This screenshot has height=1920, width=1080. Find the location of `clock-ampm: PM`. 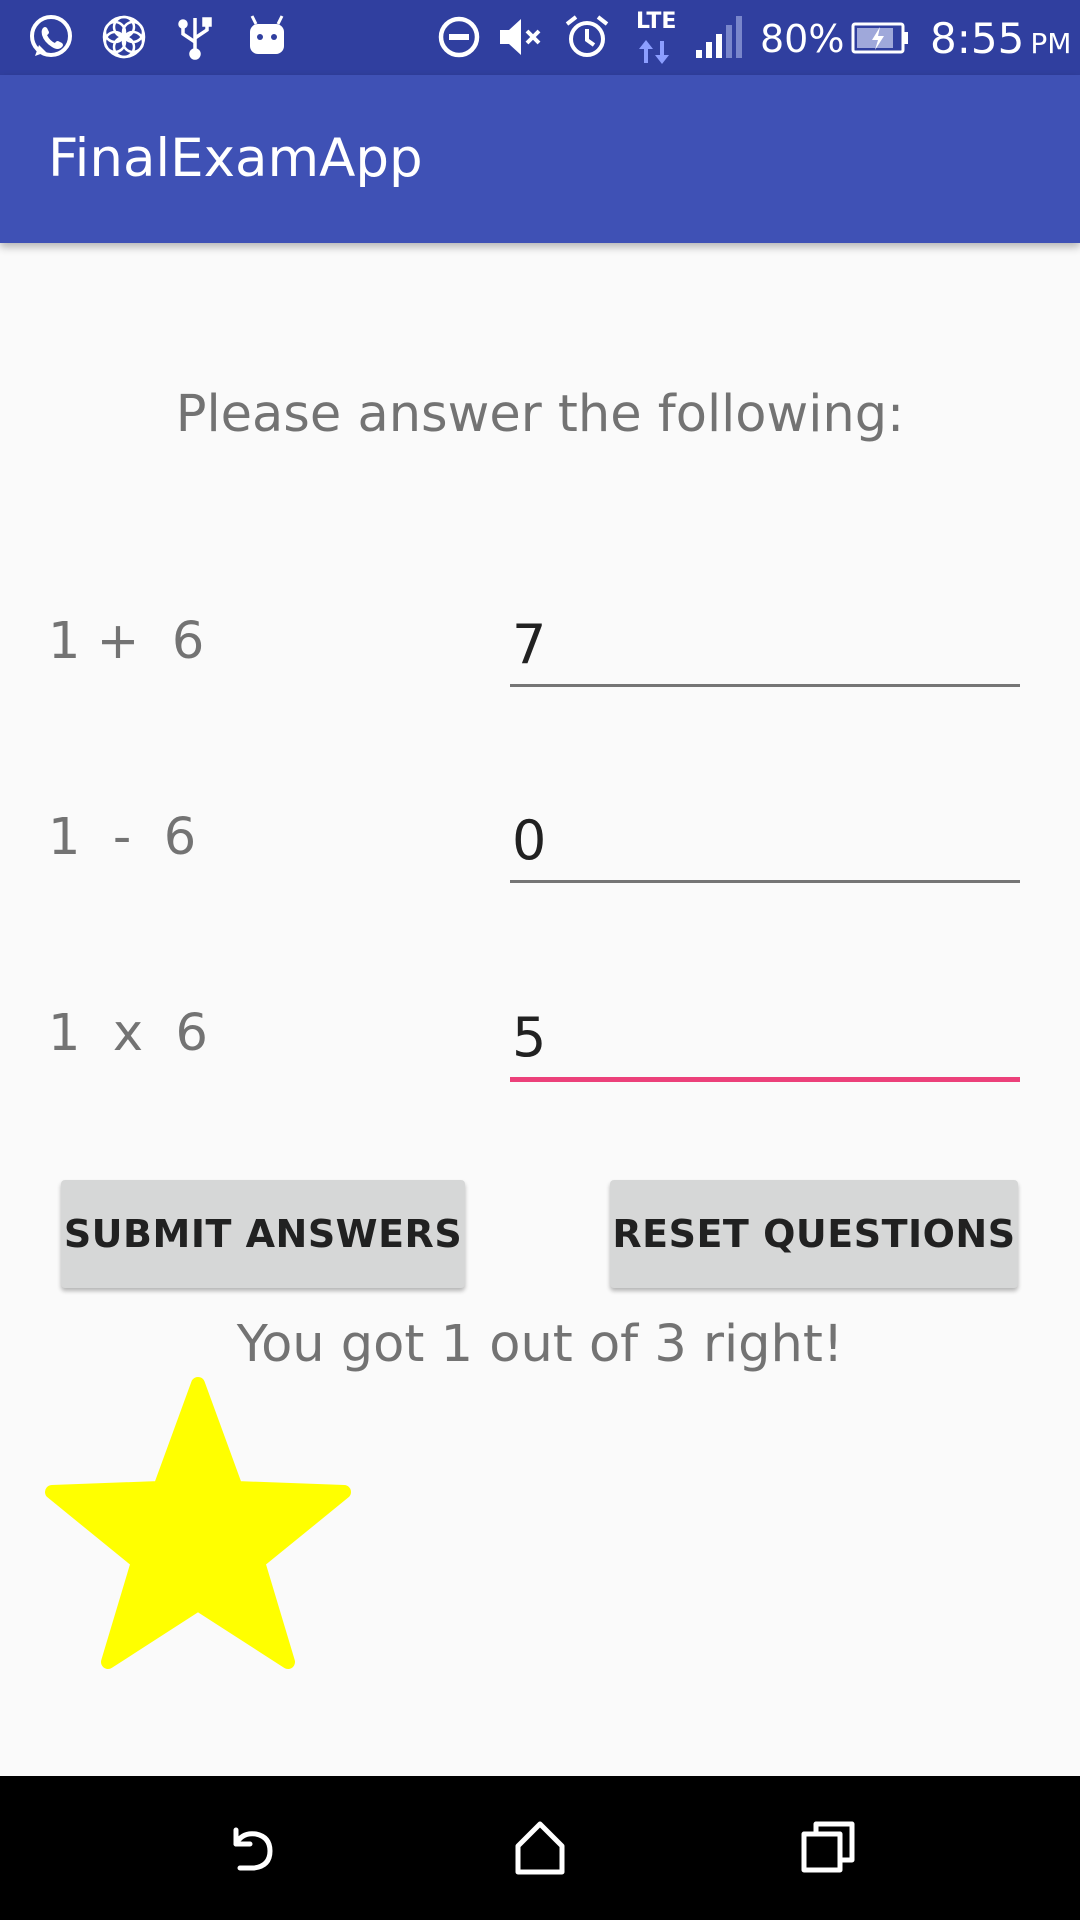

clock-ampm: PM is located at coordinates (1051, 43).